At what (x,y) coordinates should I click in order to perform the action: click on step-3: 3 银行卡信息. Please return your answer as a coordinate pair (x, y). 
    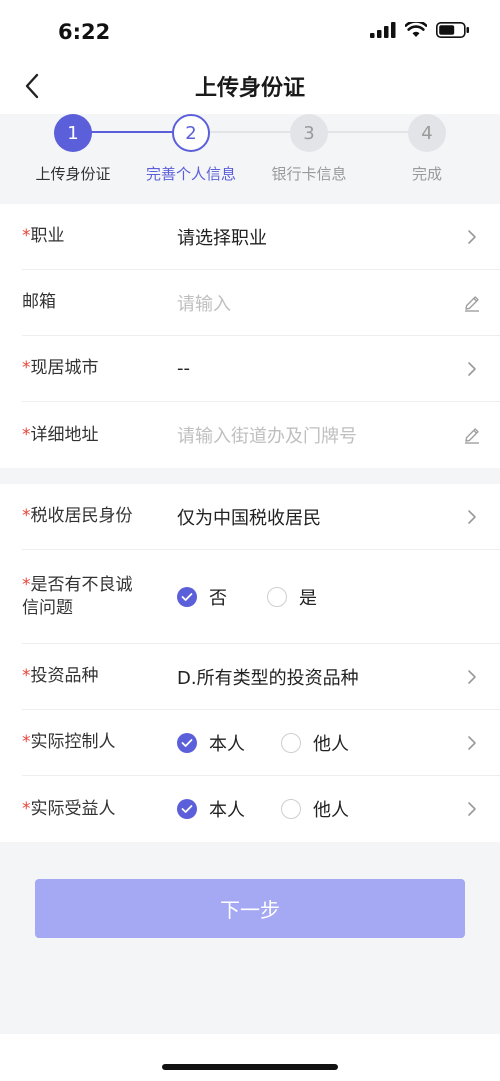
    Looking at the image, I should click on (309, 149).